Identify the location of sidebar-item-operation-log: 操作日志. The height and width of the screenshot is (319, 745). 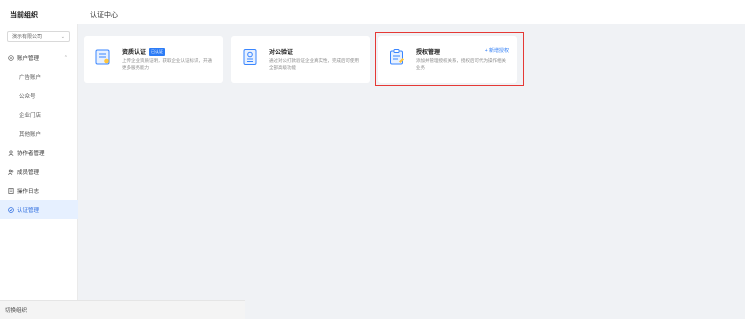
(39, 190).